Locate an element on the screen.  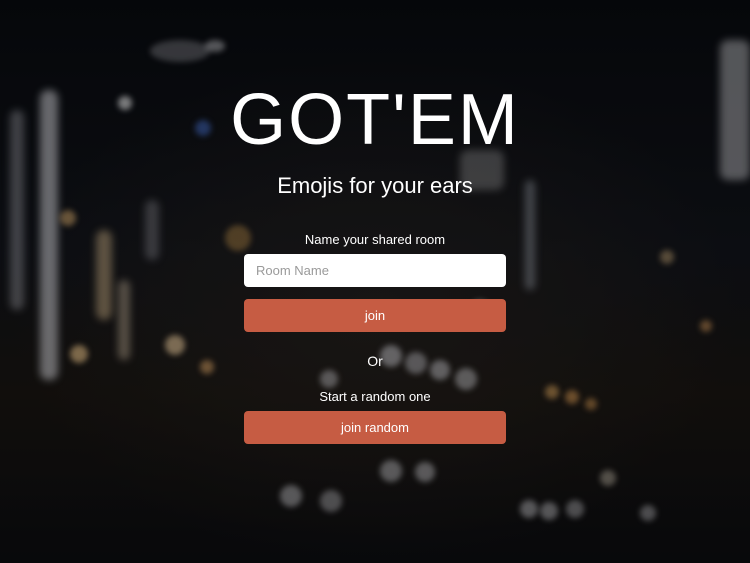
join-random-button: join random is located at coordinates (375, 427).